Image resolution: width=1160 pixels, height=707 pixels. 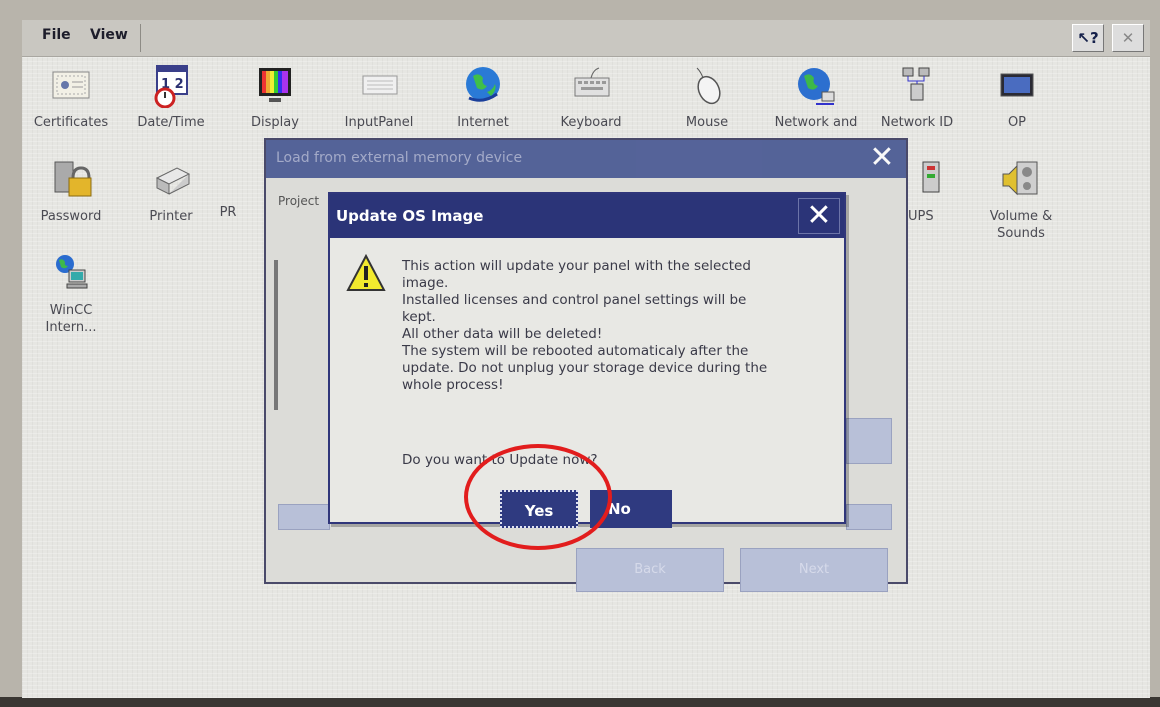 What do you see at coordinates (816, 122) in the screenshot?
I see `icon-label: Network and` at bounding box center [816, 122].